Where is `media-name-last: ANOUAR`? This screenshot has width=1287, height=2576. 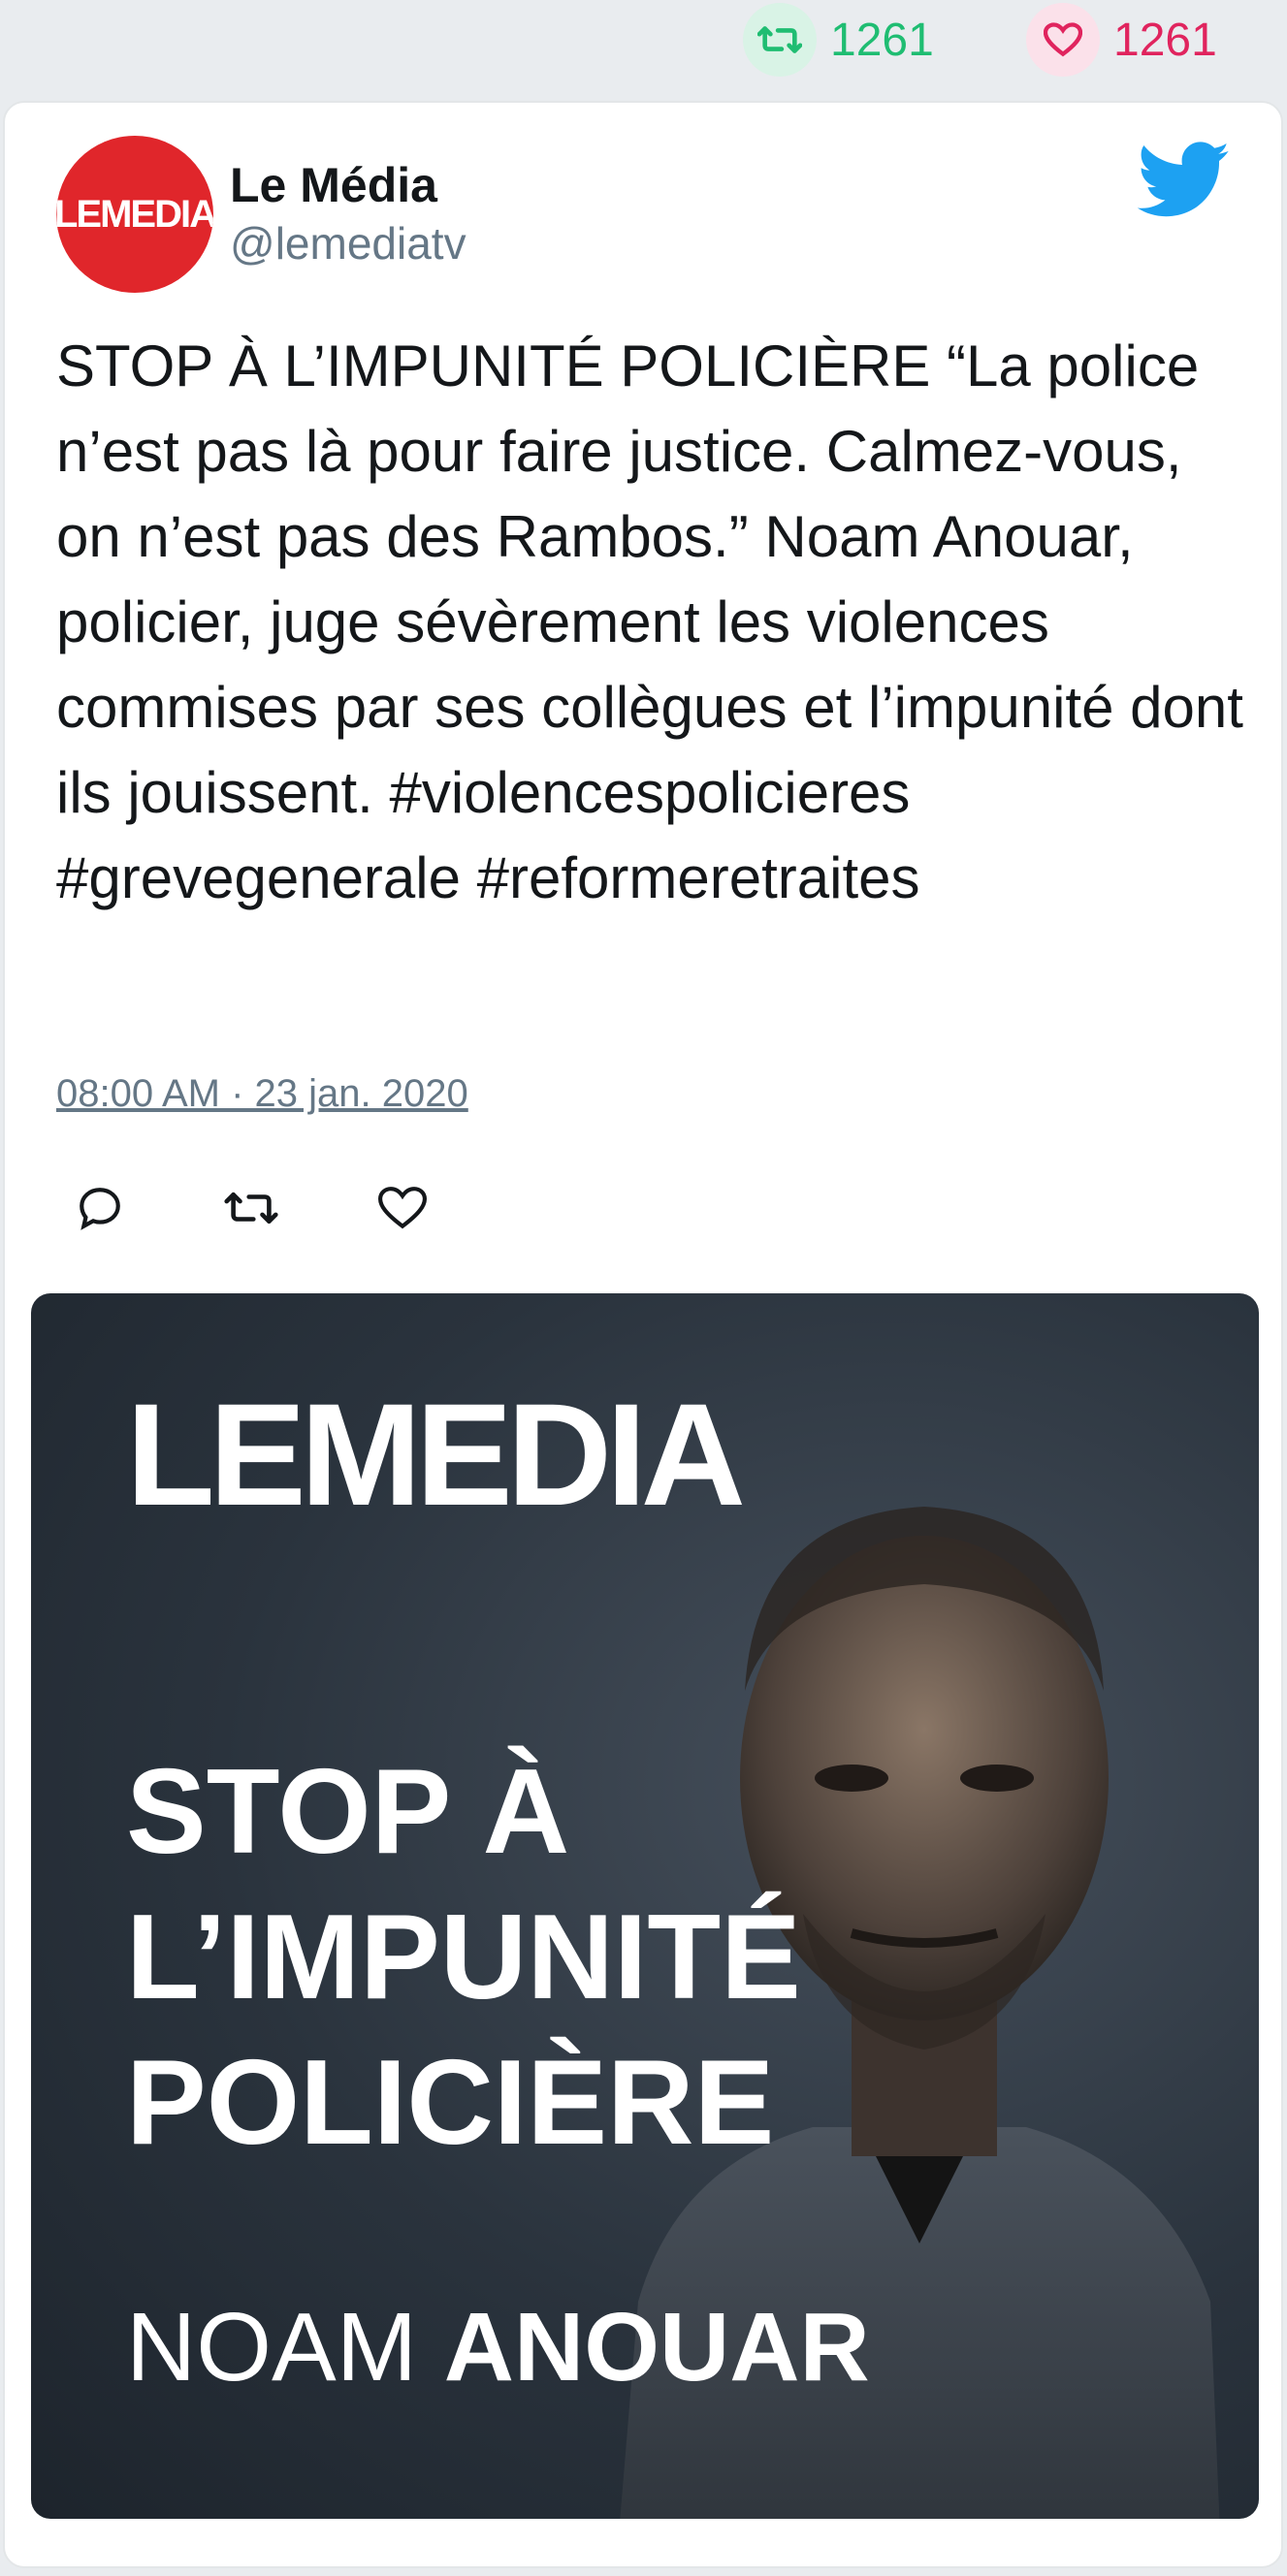 media-name-last: ANOUAR is located at coordinates (656, 2347).